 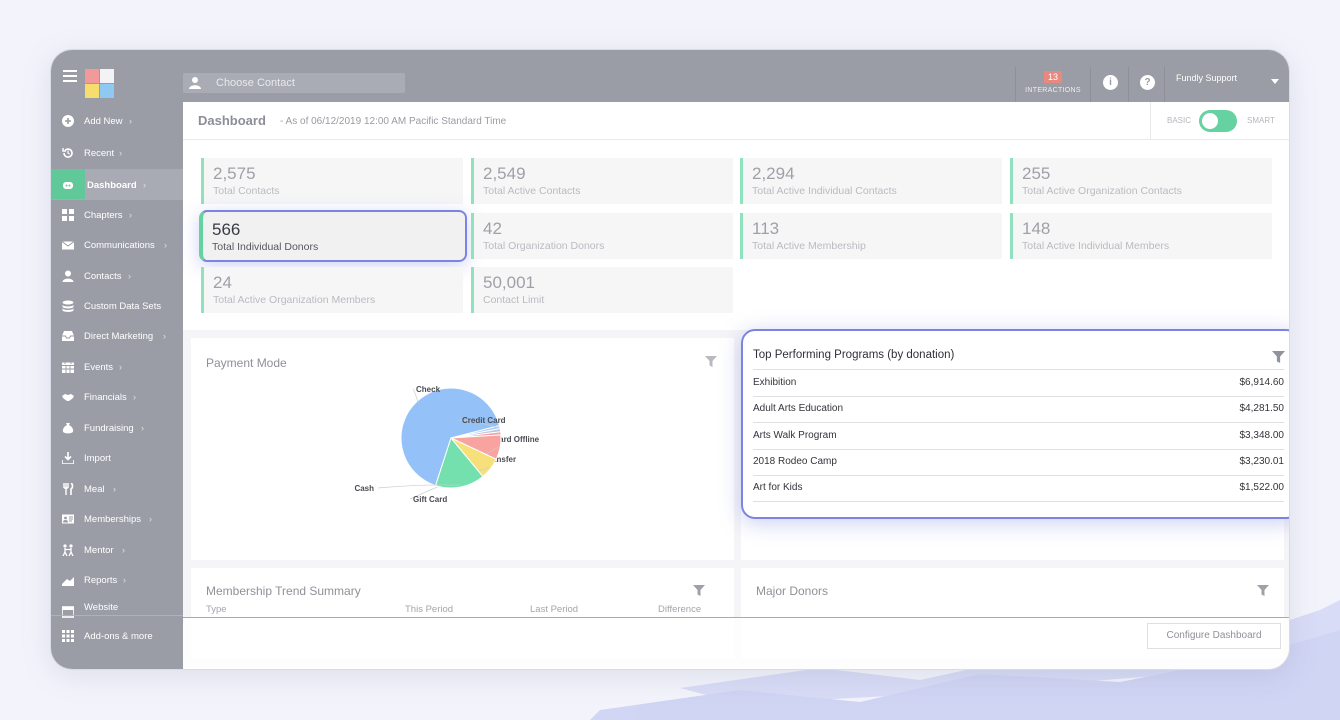 I want to click on sidebar-item-fundraising: Fundraising ›, so click(x=117, y=428).